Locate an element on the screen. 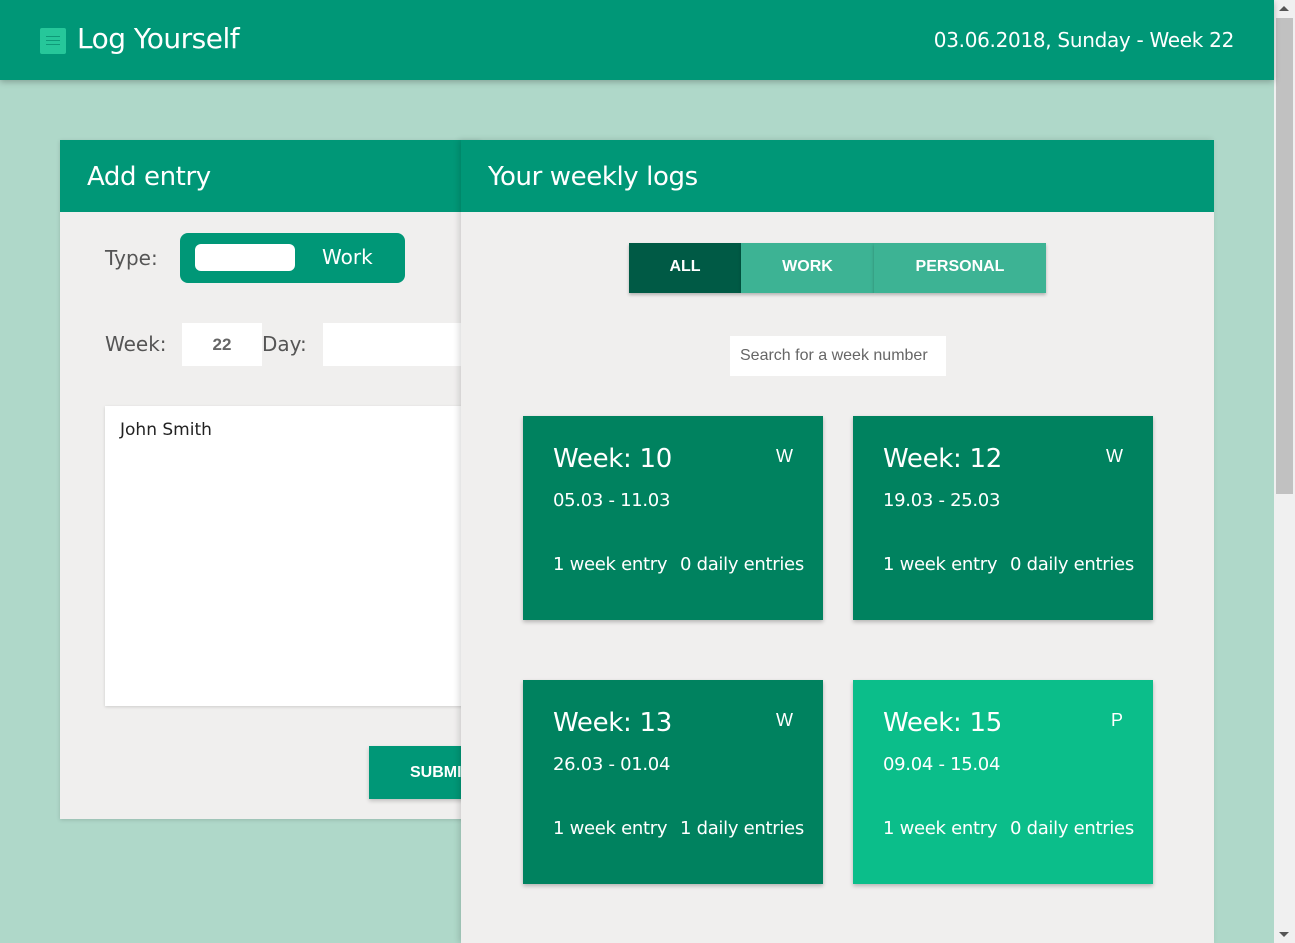 This screenshot has height=943, width=1295. entry-textarea: John Smith is located at coordinates (295, 556).